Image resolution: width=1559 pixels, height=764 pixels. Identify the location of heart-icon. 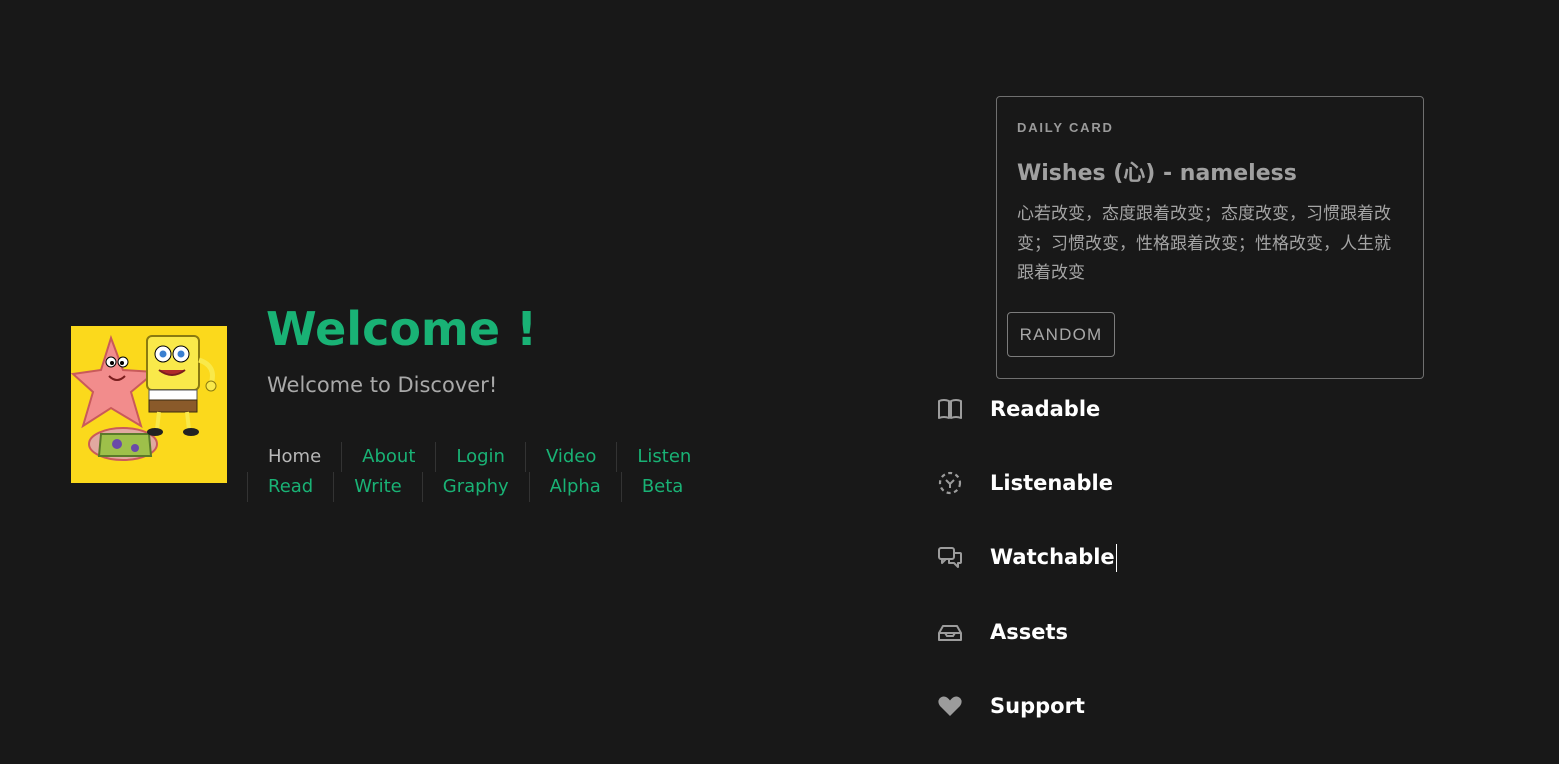
(950, 706).